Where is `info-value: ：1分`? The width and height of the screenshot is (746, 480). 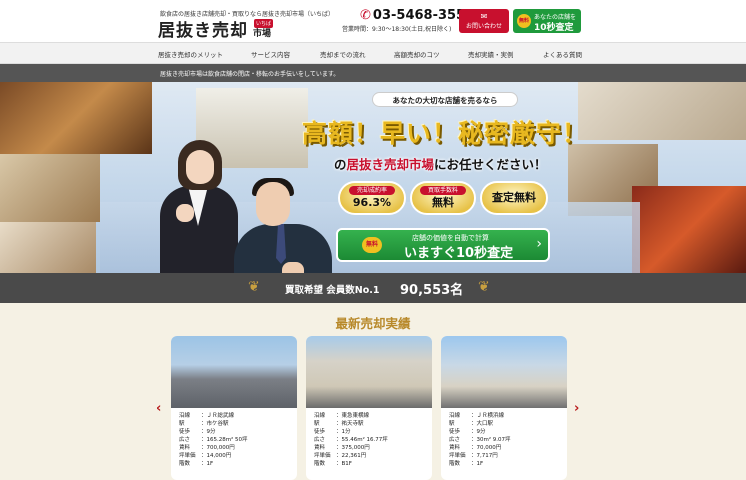 info-value: ：1分 is located at coordinates (343, 432).